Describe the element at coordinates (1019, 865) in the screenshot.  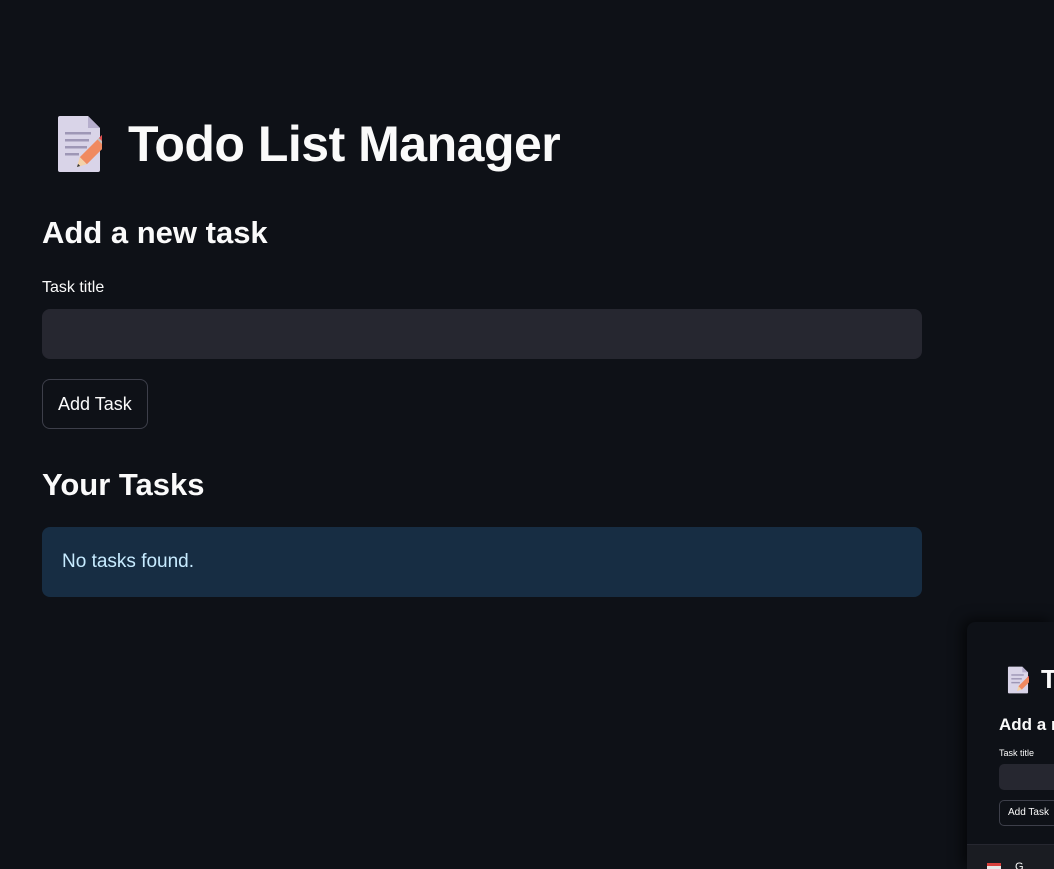
I see `preview-footer-text: G` at that location.